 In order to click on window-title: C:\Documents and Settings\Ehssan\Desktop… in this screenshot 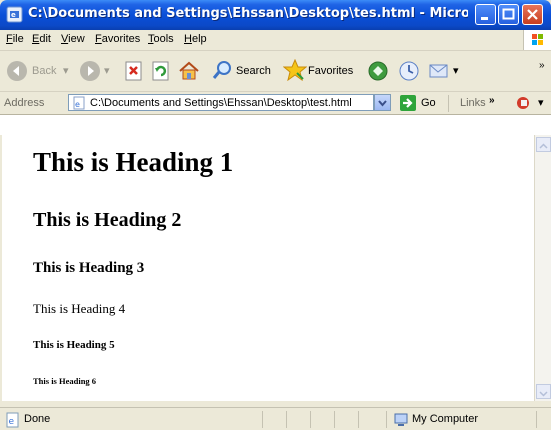, I will do `click(248, 13)`.